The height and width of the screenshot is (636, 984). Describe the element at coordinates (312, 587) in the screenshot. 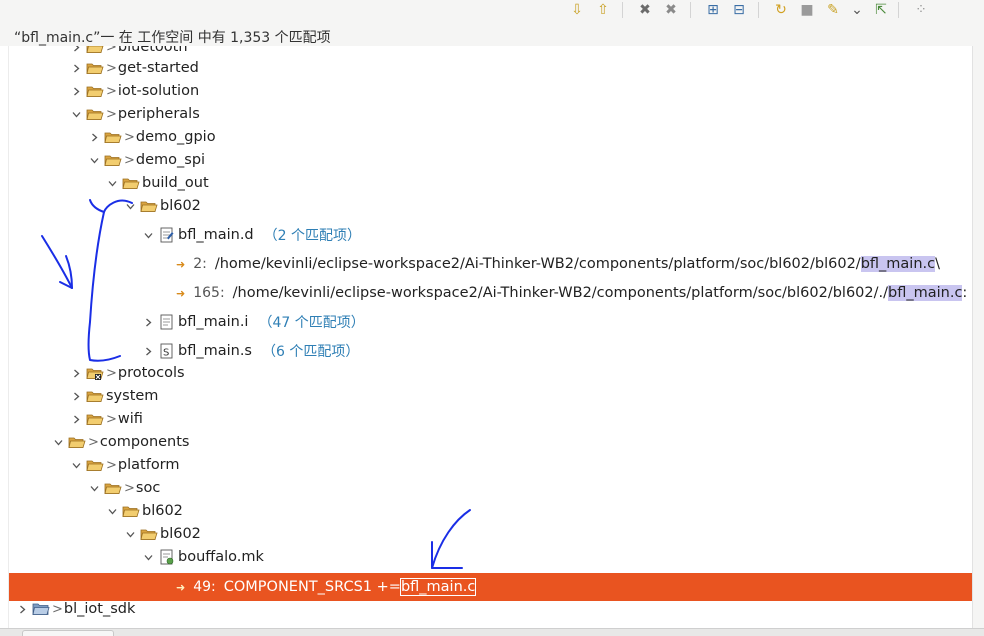

I see `match-line-text: COMPONENT_SRCS1 +=` at that location.